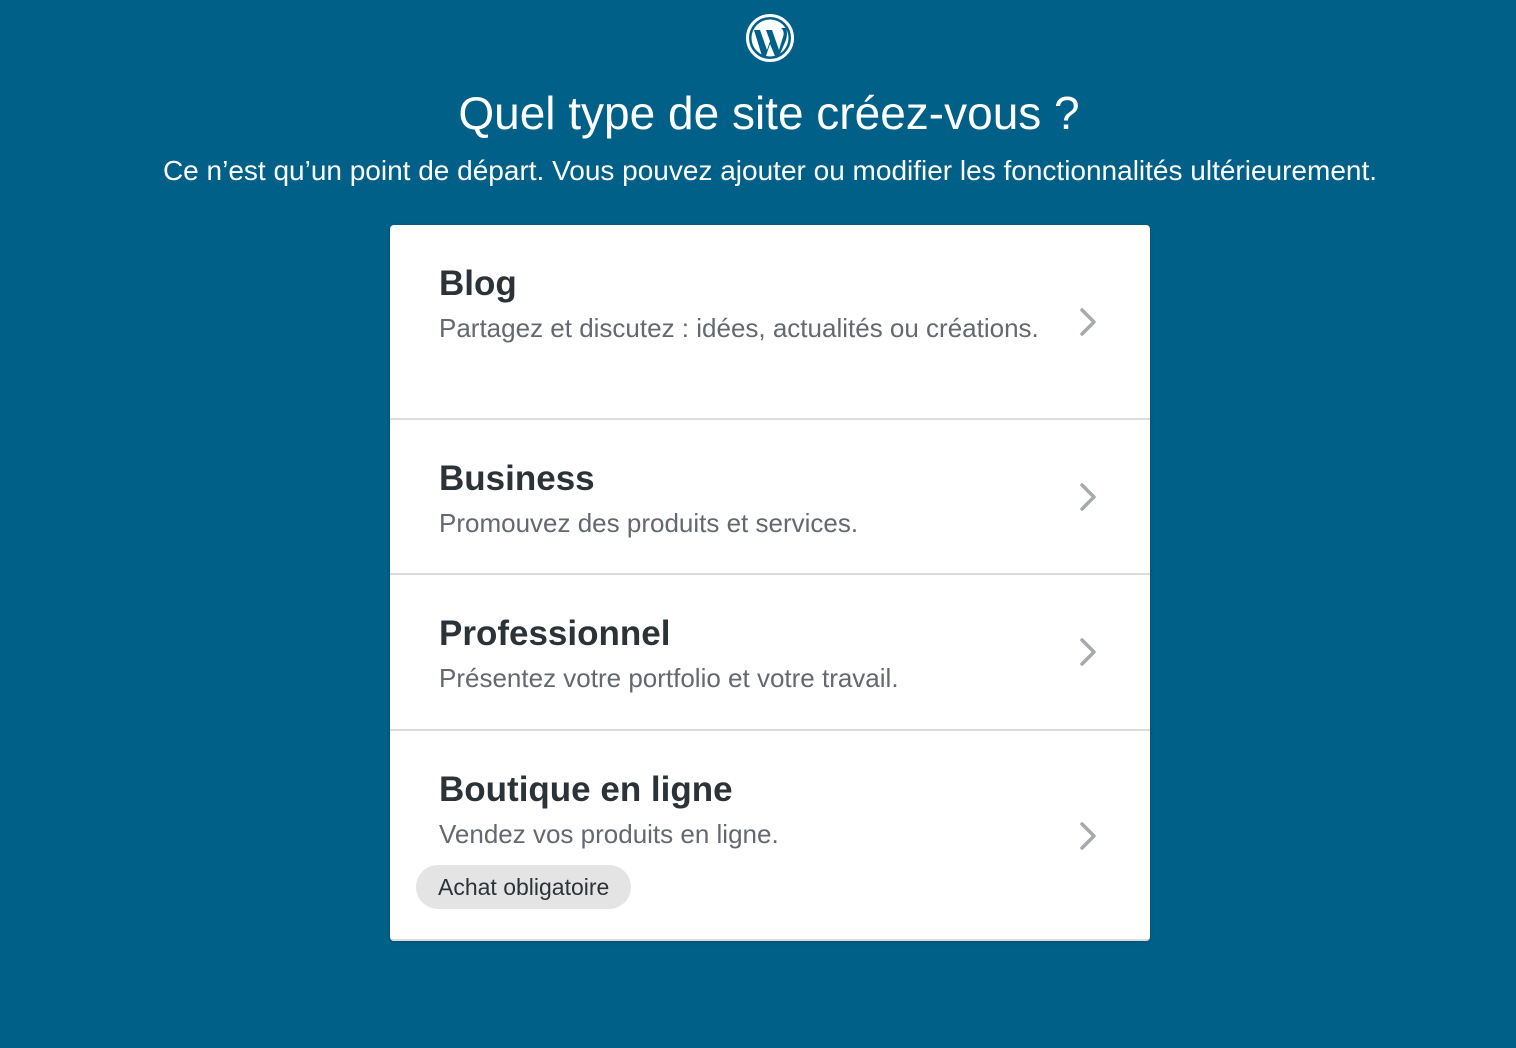  What do you see at coordinates (524, 887) in the screenshot?
I see `purchase-required-badge: Achat obligatoire` at bounding box center [524, 887].